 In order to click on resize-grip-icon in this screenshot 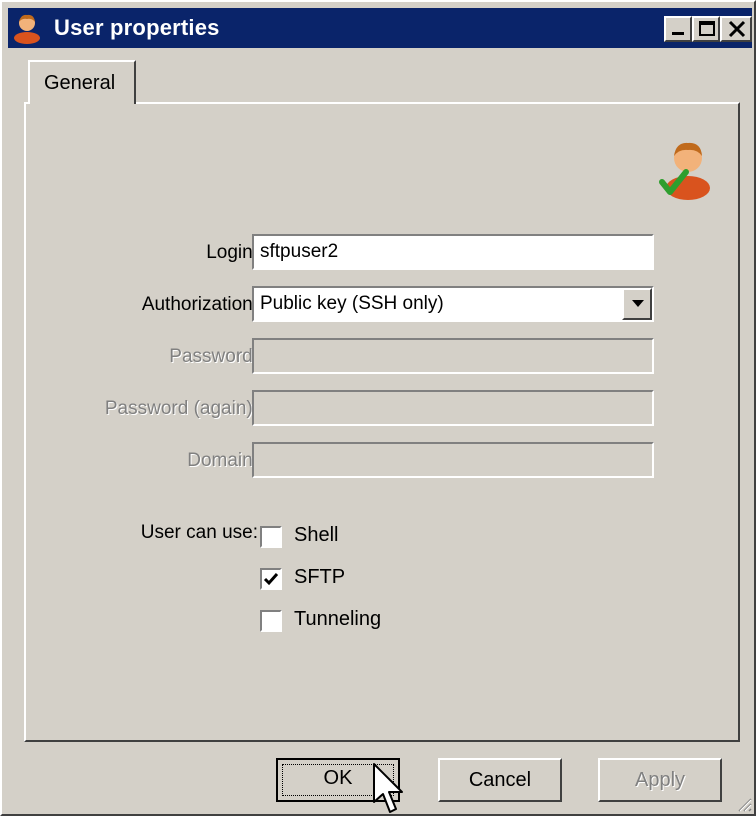, I will do `click(744, 804)`.